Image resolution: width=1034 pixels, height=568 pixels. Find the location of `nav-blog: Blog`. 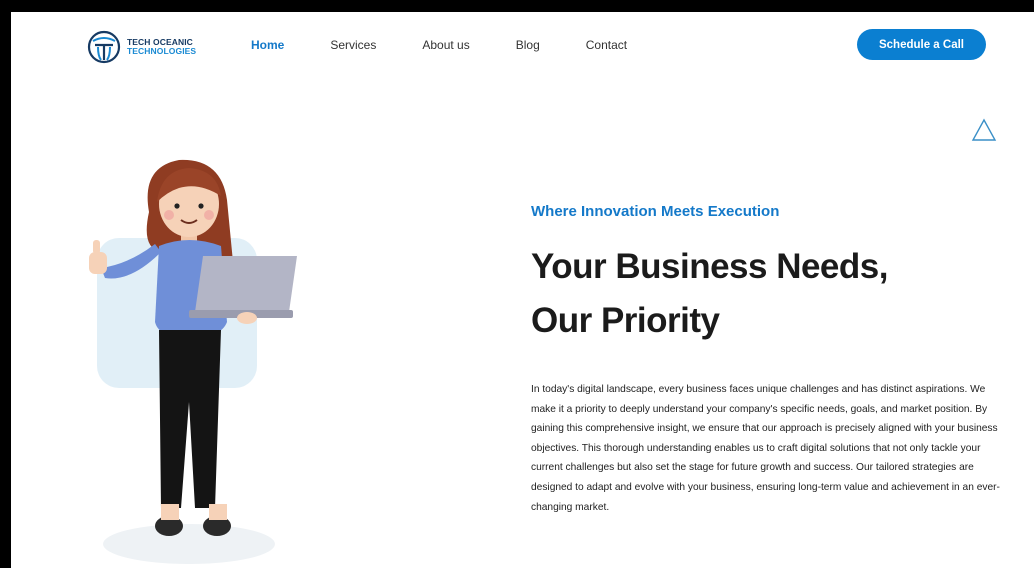

nav-blog: Blog is located at coordinates (528, 45).